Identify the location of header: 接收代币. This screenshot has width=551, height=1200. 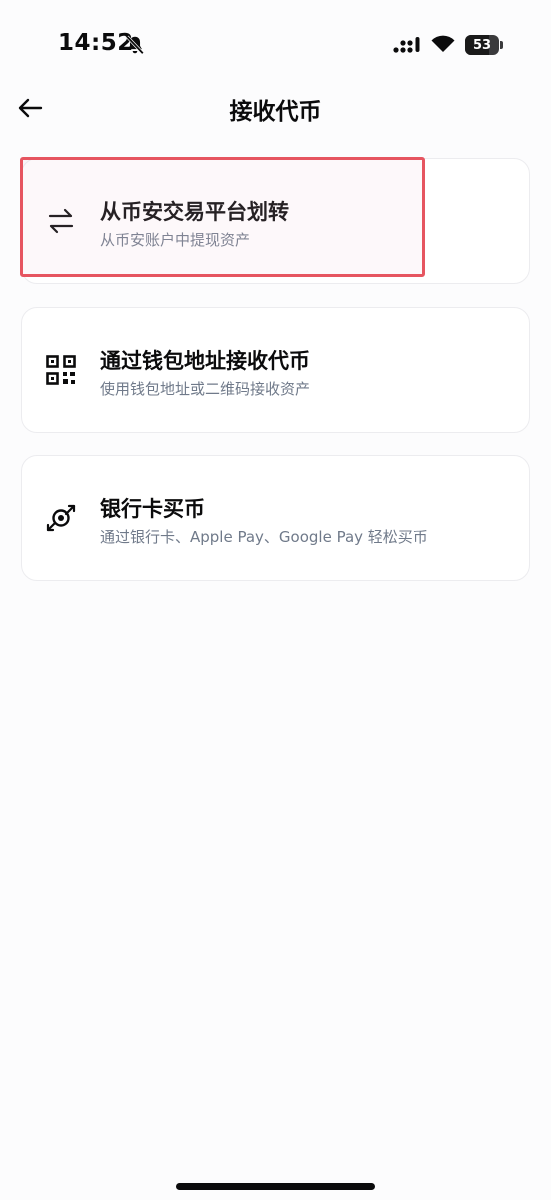
(275, 107).